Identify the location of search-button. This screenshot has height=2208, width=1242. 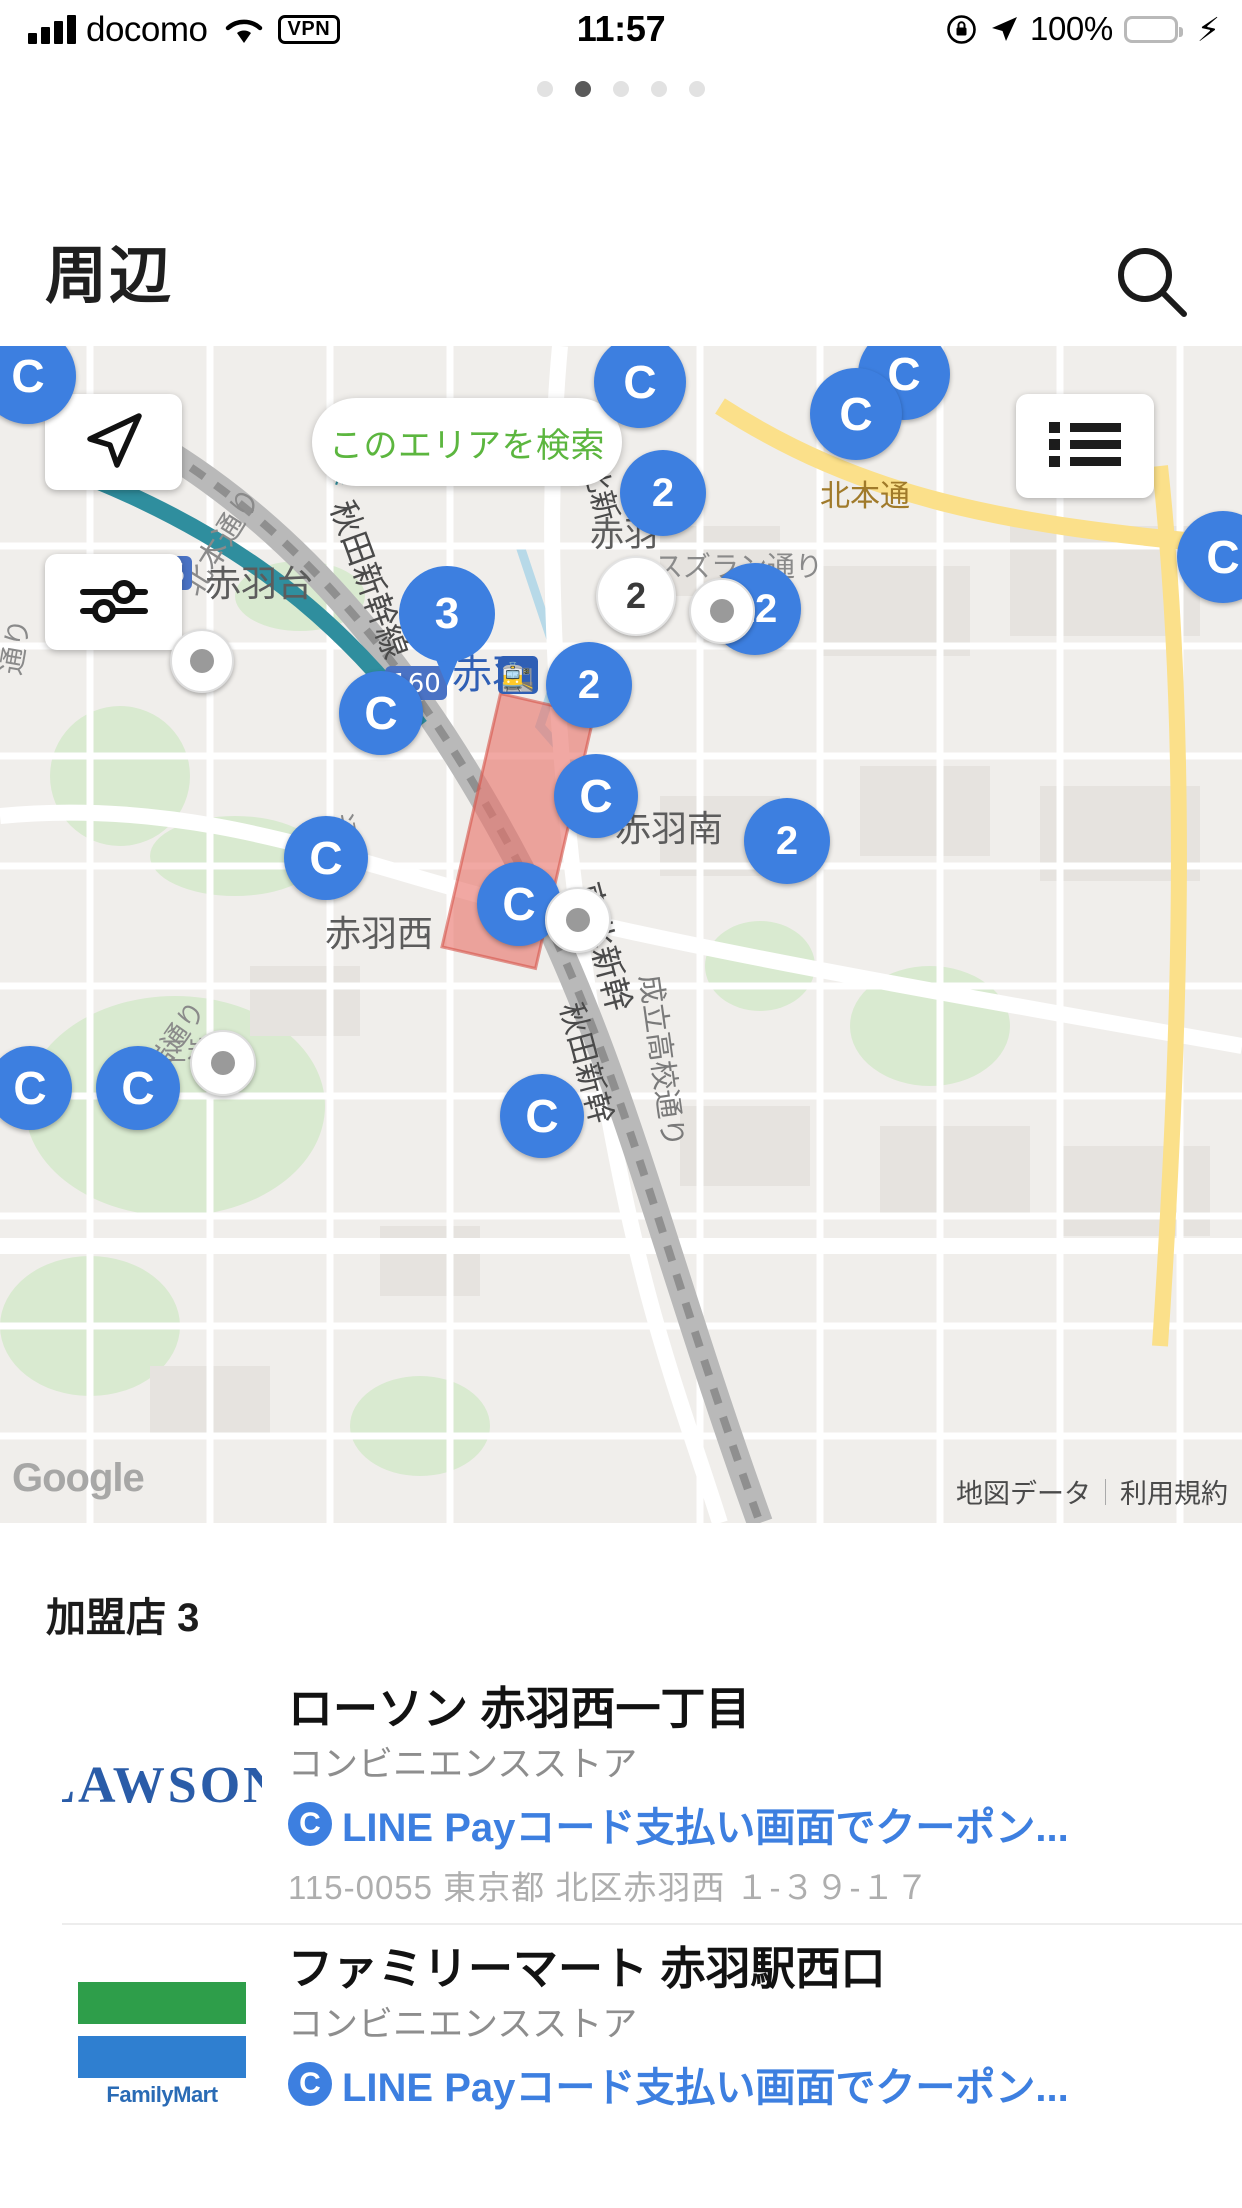
(1152, 284).